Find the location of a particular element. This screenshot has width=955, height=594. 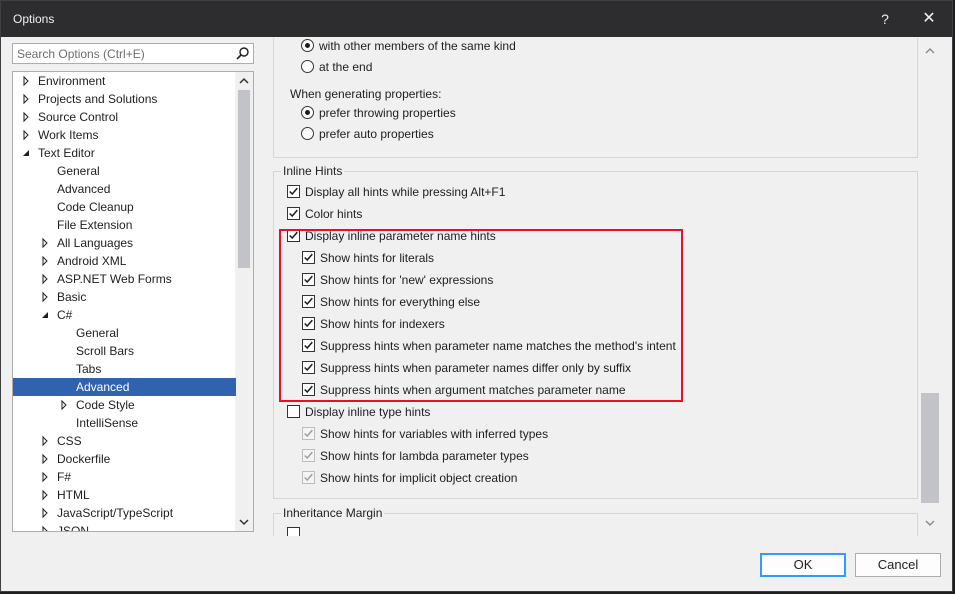

tree-scrollbar is located at coordinates (244, 301).